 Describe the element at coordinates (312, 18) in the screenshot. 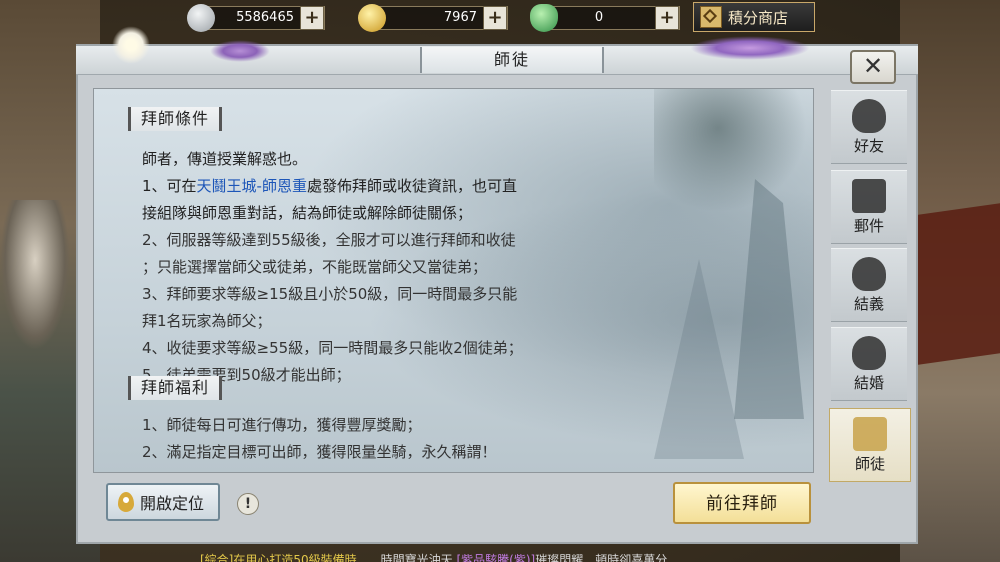

I see `add-silver-button: +` at that location.